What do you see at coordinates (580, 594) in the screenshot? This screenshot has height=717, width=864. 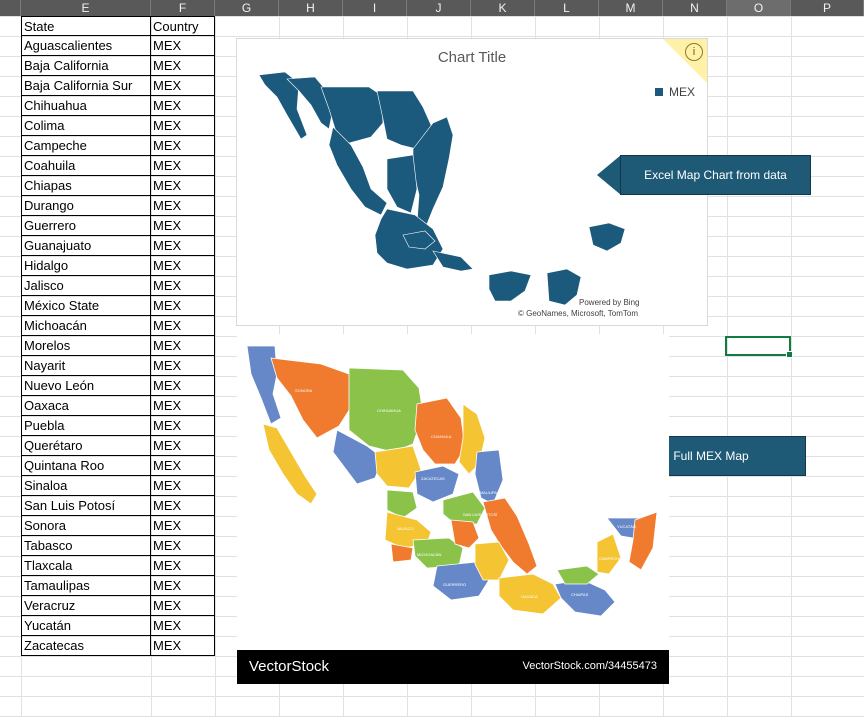 I see `svg-text: CHIAPAS` at bounding box center [580, 594].